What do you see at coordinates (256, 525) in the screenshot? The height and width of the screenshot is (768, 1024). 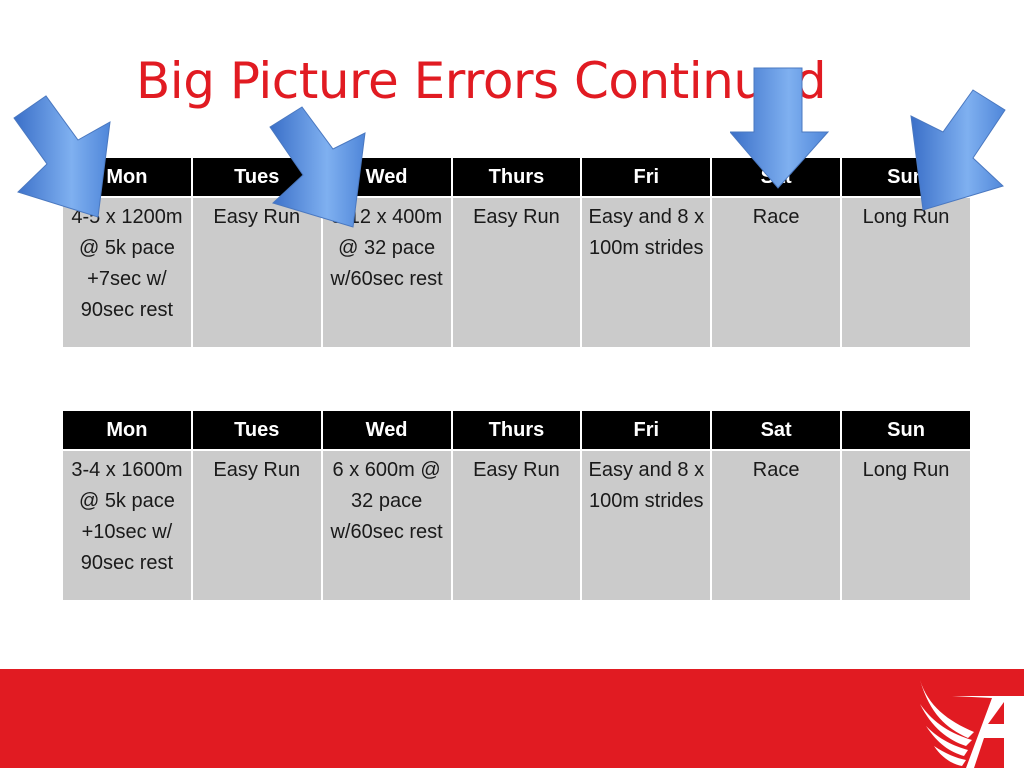 I see `cell-tues: Easy Run` at bounding box center [256, 525].